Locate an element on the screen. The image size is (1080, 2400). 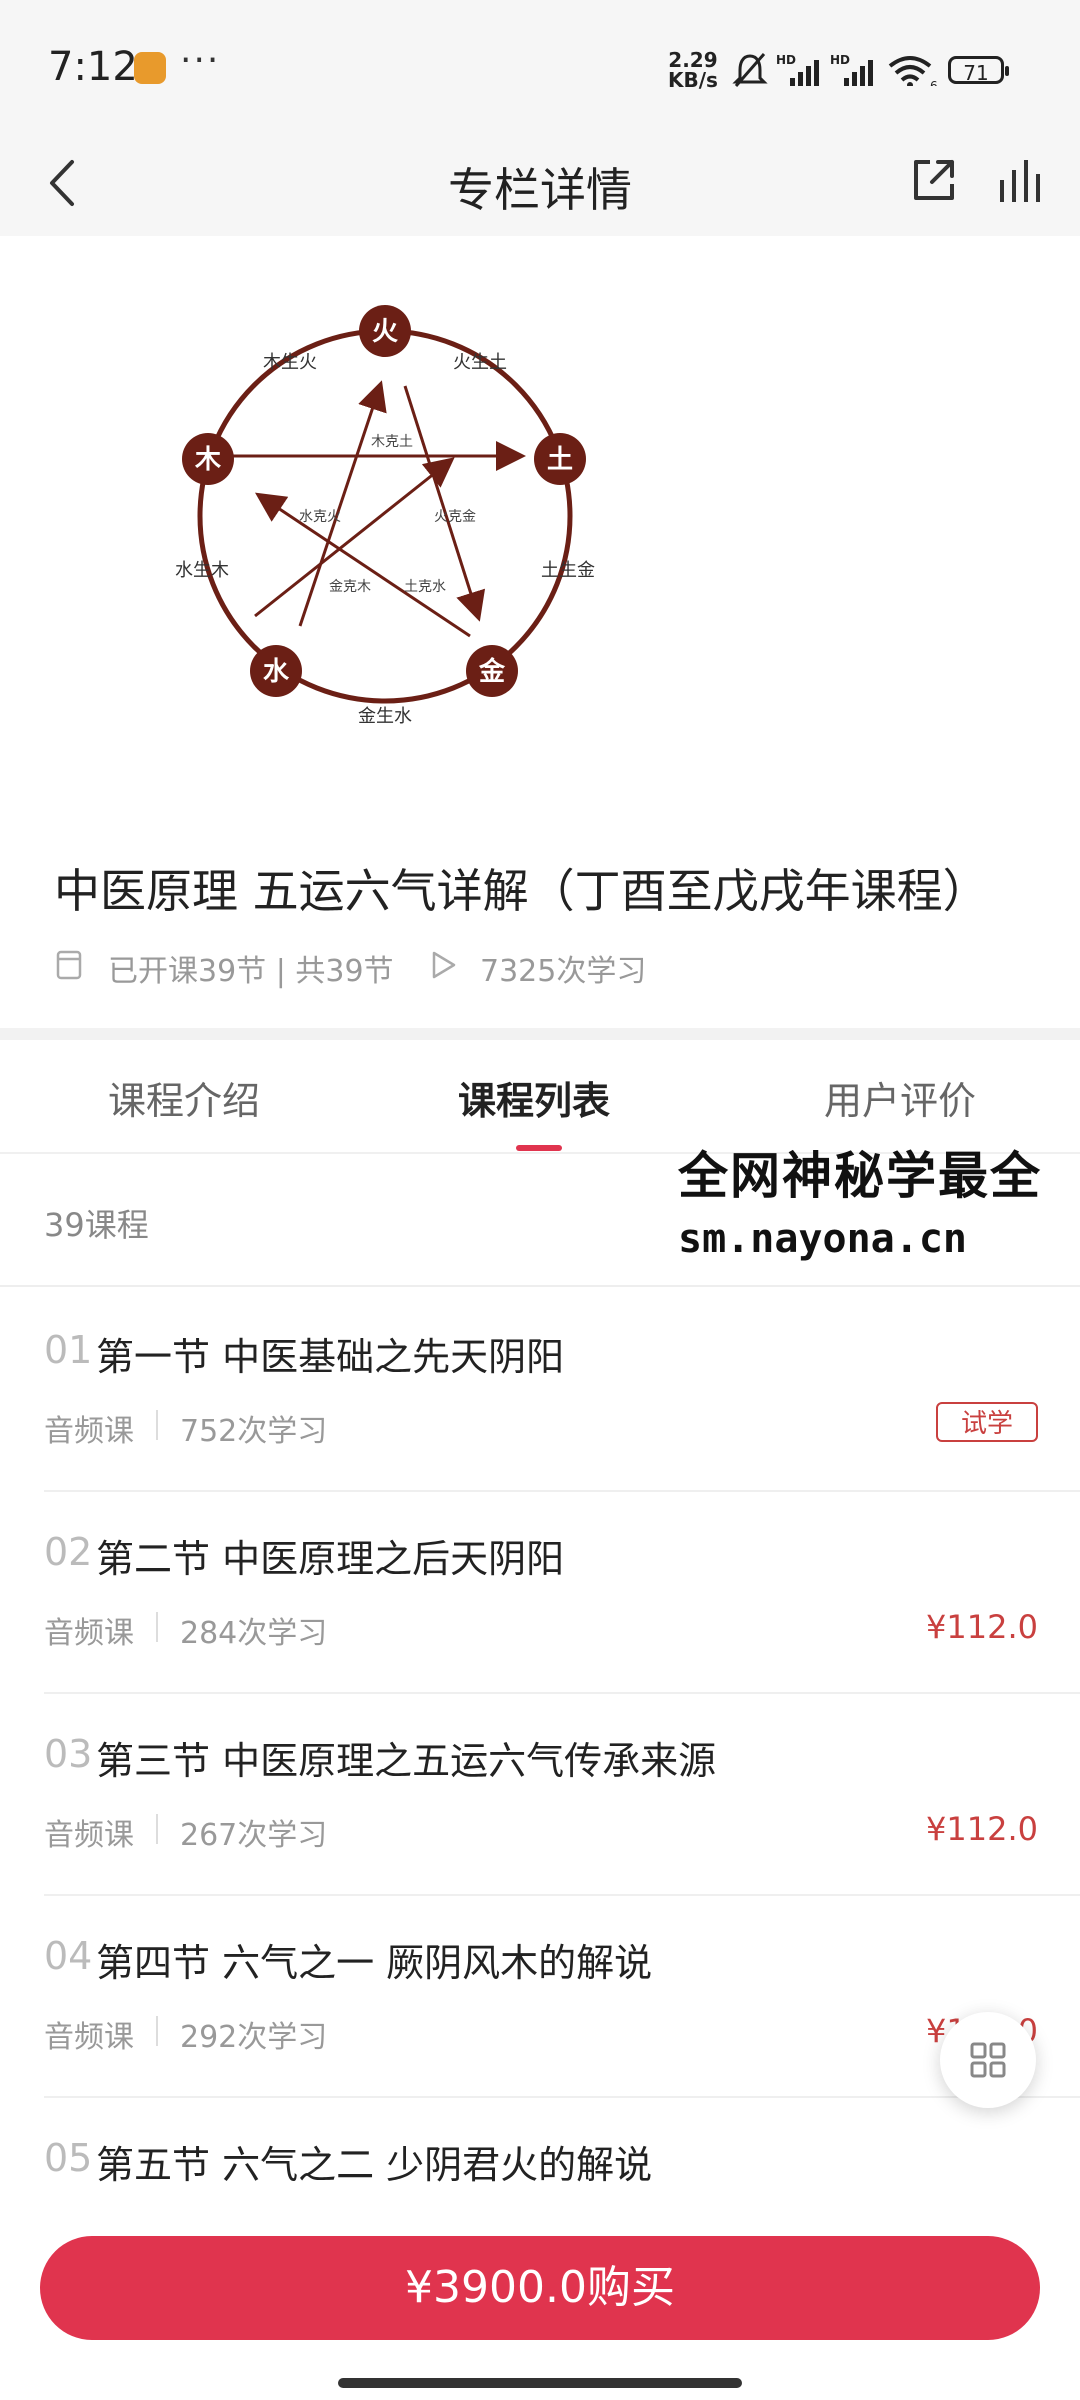
network-speed: 2.29 KB/s is located at coordinates (693, 70).